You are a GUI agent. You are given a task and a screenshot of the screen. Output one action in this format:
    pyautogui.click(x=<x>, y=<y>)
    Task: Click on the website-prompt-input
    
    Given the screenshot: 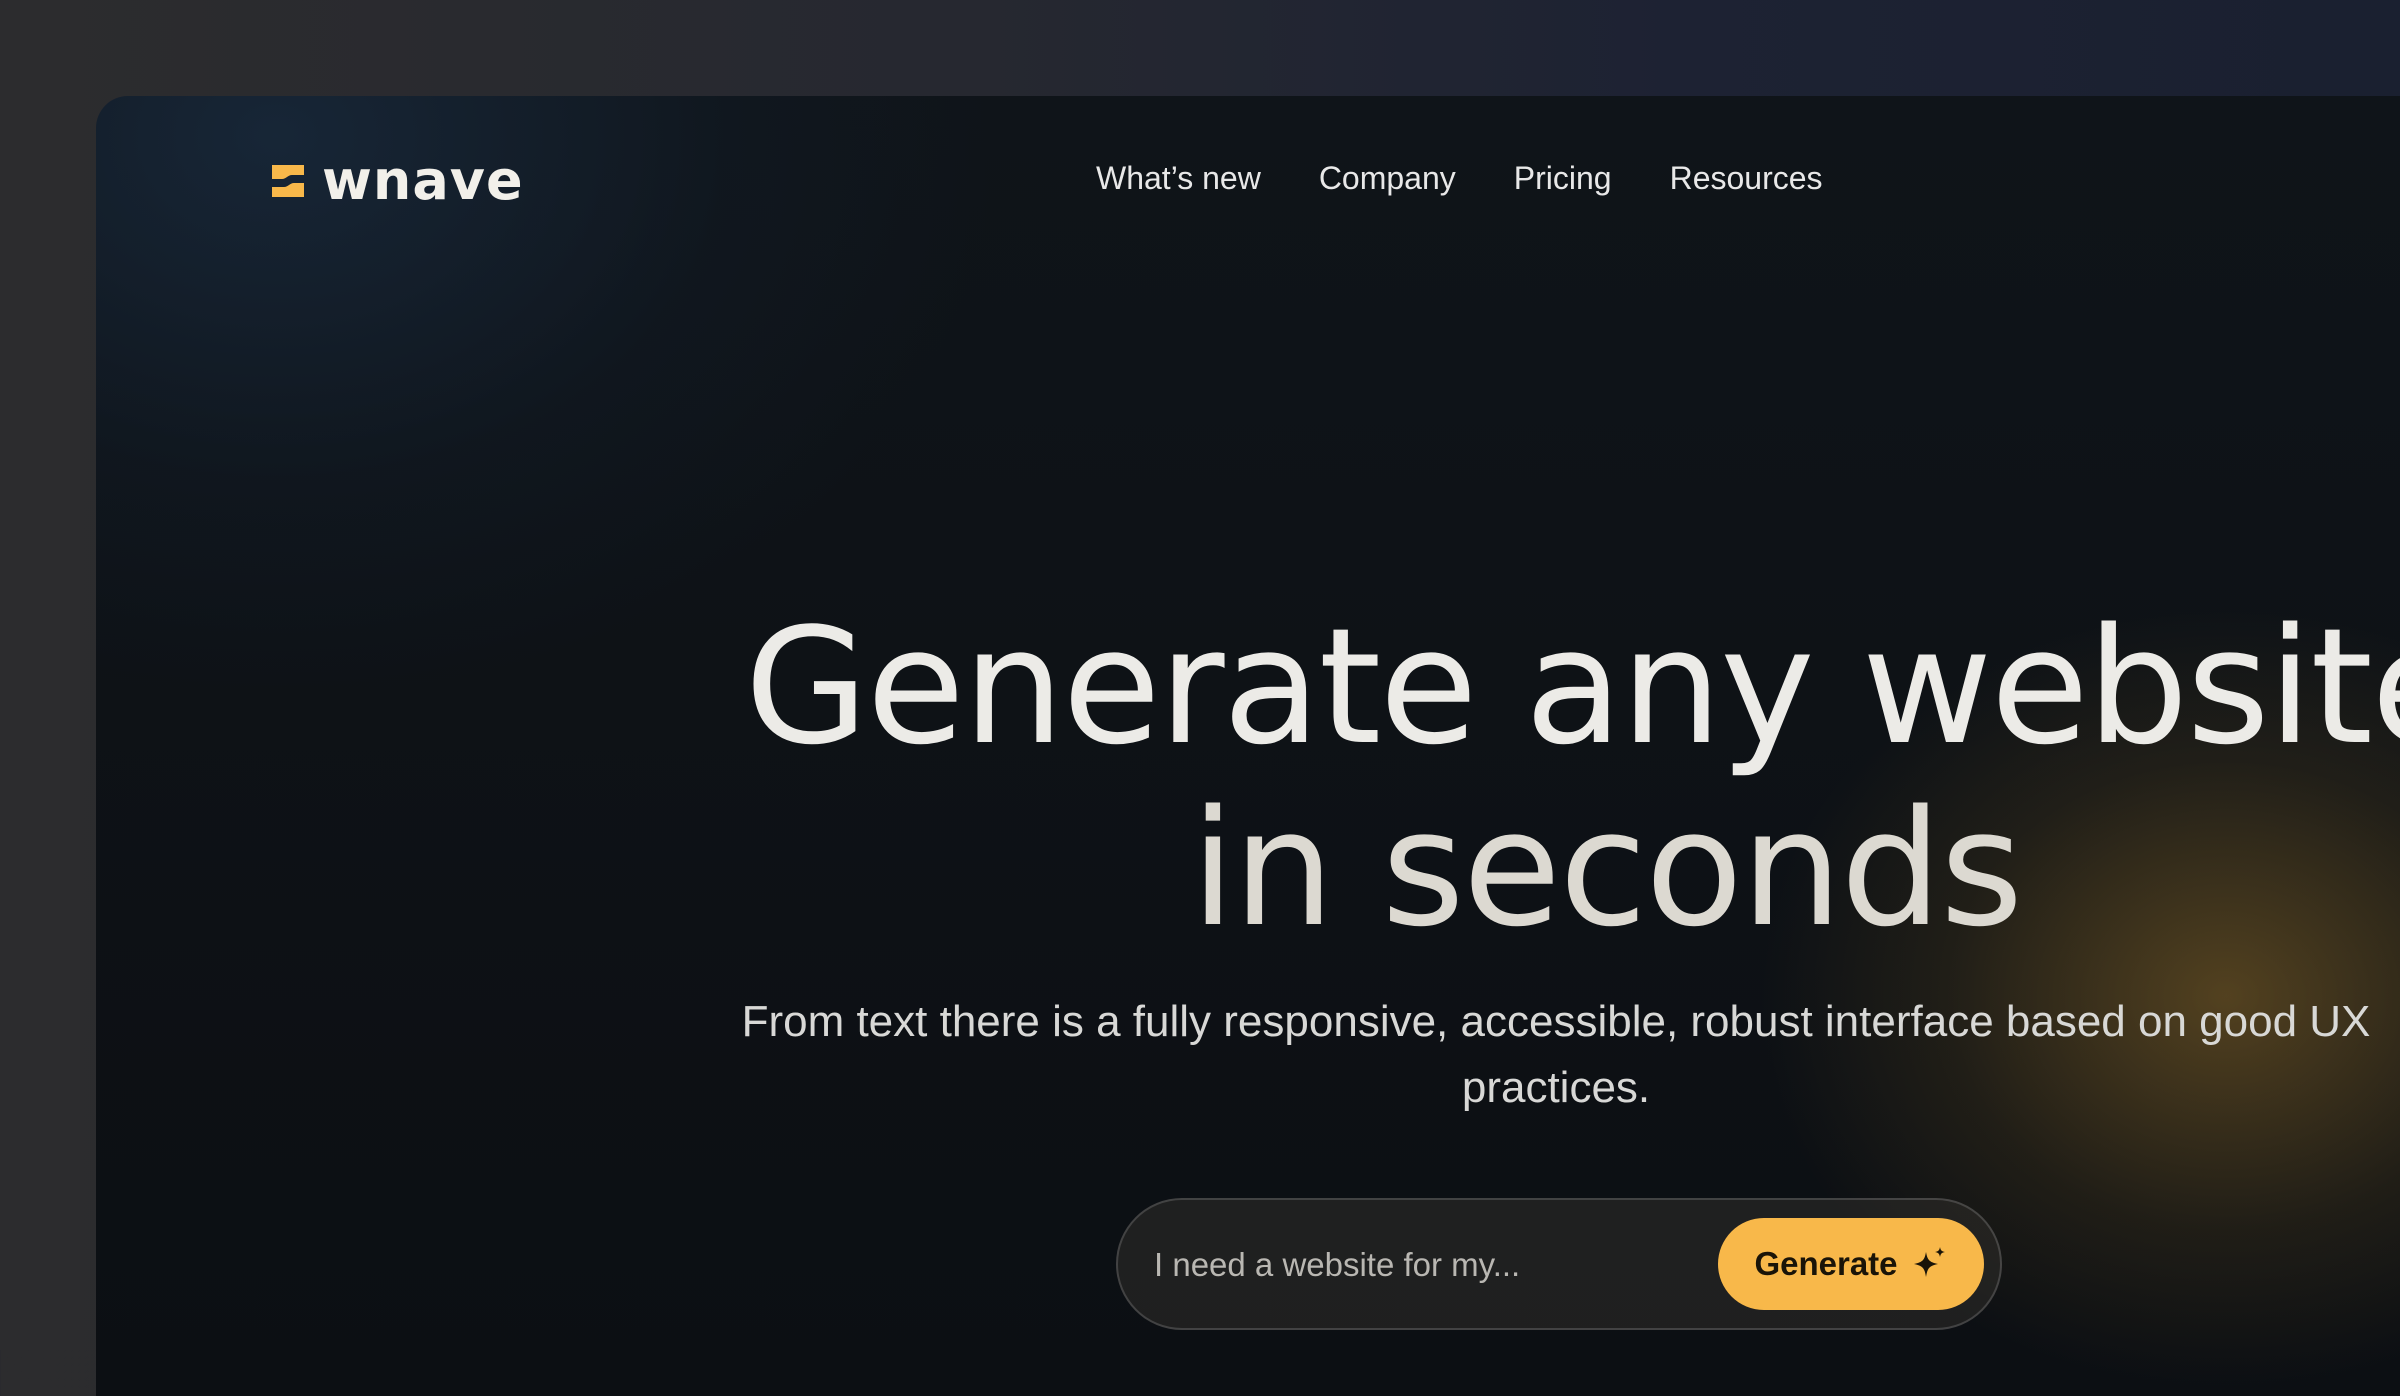 What is the action you would take?
    pyautogui.click(x=1414, y=1265)
    